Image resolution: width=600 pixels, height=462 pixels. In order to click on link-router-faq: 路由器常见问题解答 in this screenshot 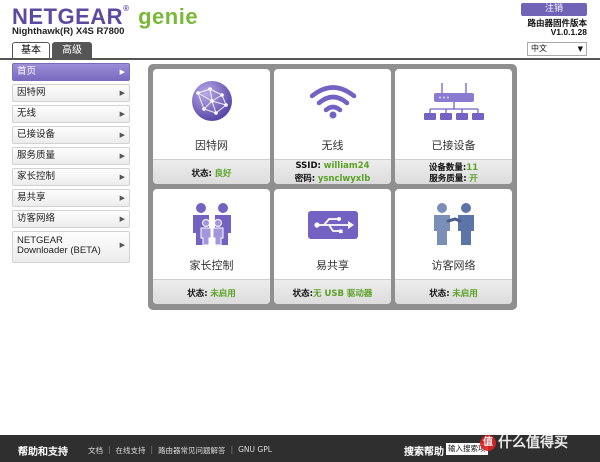, I will do `click(192, 450)`.